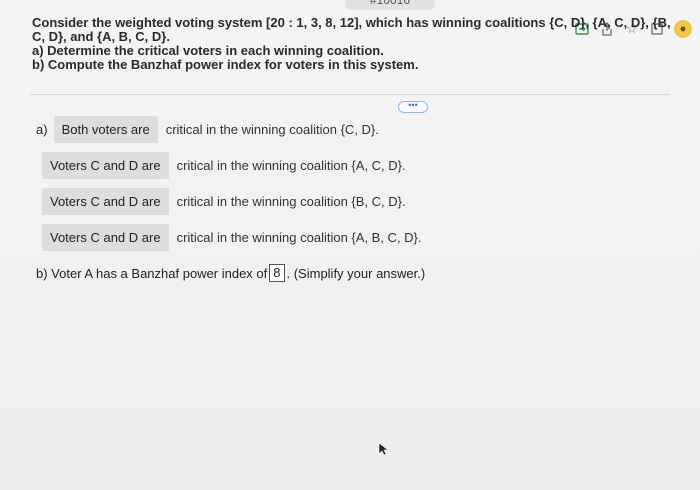 The width and height of the screenshot is (700, 490). I want to click on banzhaf-answer-input: 8, so click(277, 273).